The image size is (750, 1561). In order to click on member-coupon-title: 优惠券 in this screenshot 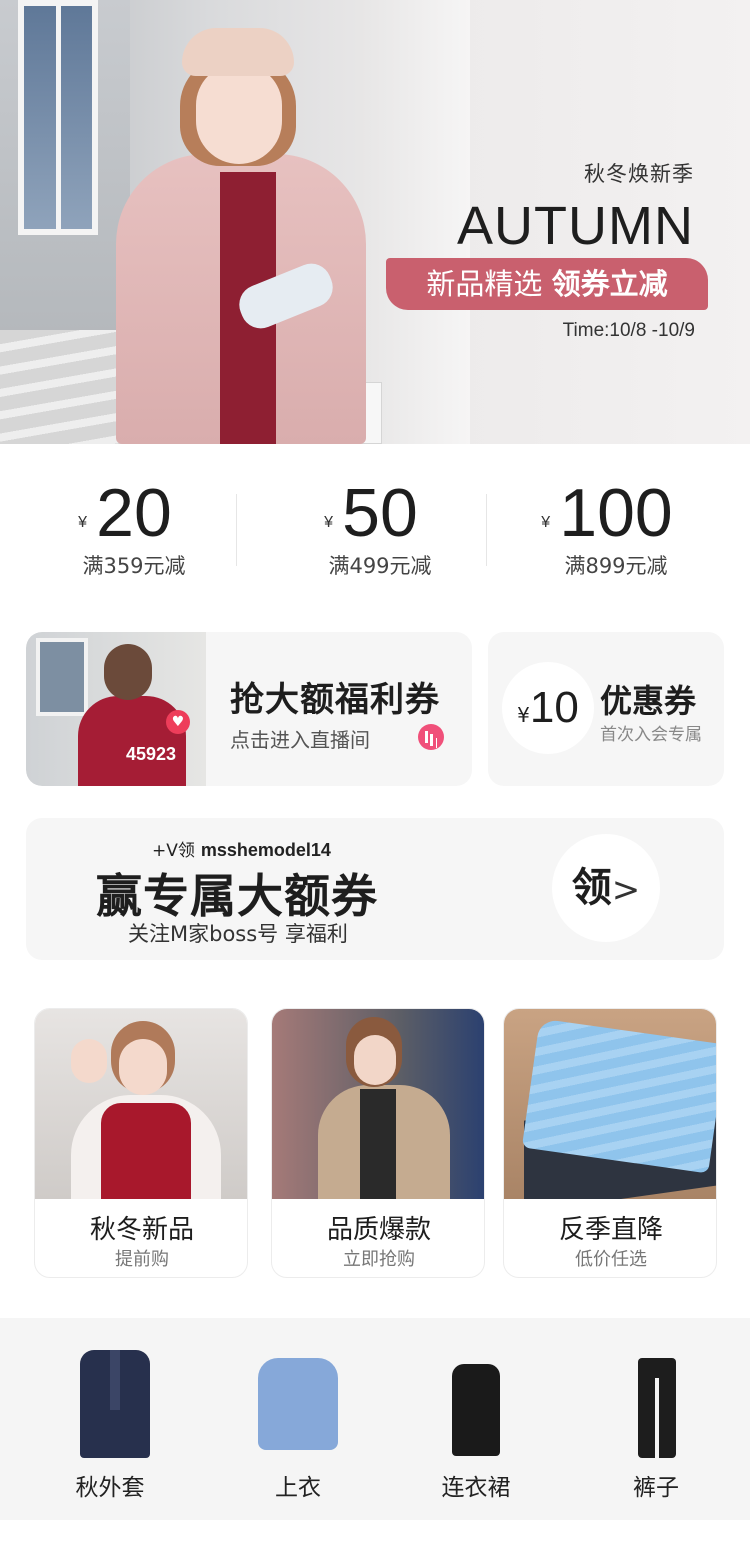, I will do `click(648, 701)`.